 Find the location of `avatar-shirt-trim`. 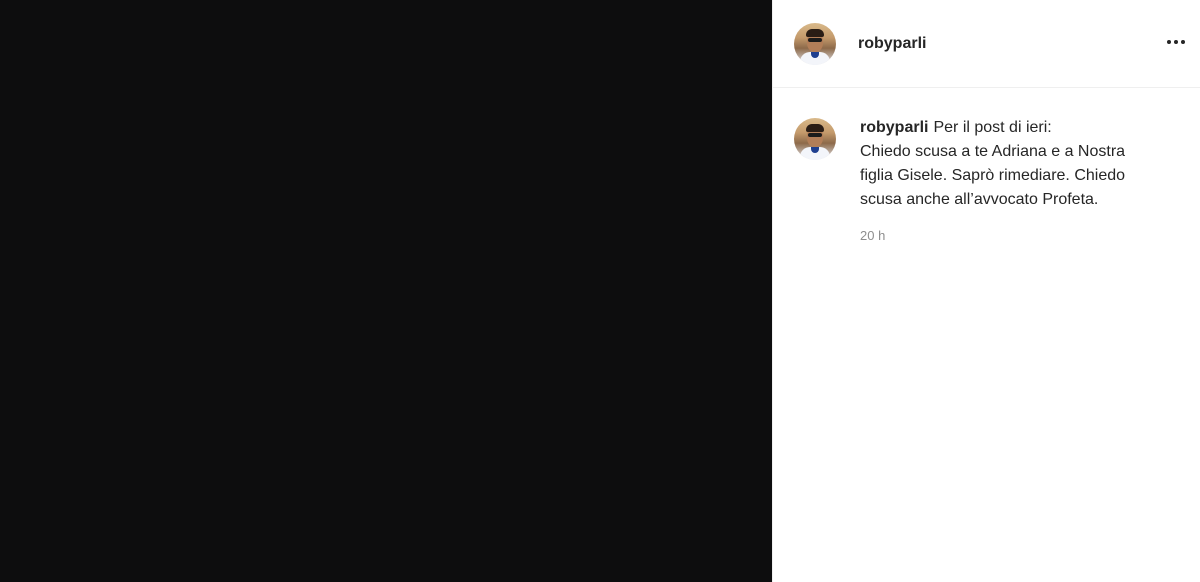

avatar-shirt-trim is located at coordinates (815, 54).